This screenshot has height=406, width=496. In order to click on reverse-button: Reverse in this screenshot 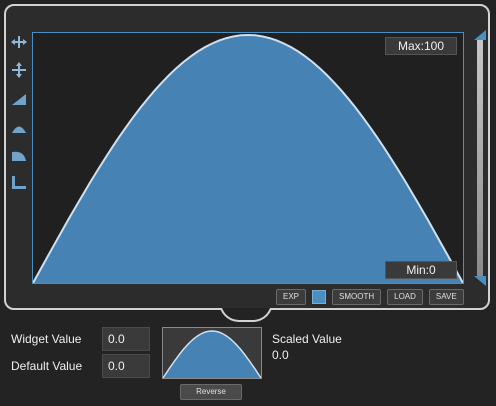, I will do `click(211, 392)`.